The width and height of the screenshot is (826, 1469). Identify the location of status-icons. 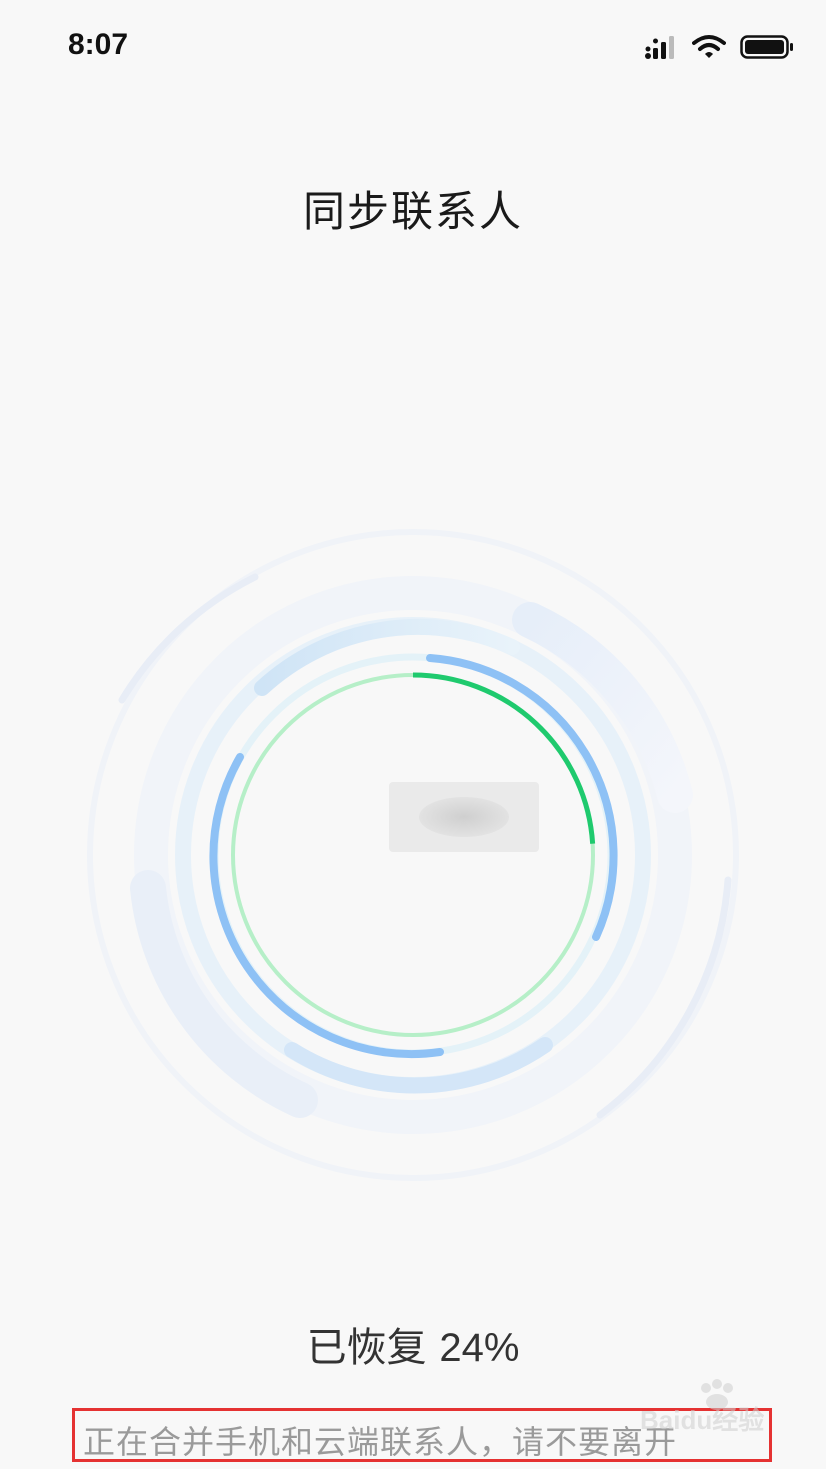
(719, 47).